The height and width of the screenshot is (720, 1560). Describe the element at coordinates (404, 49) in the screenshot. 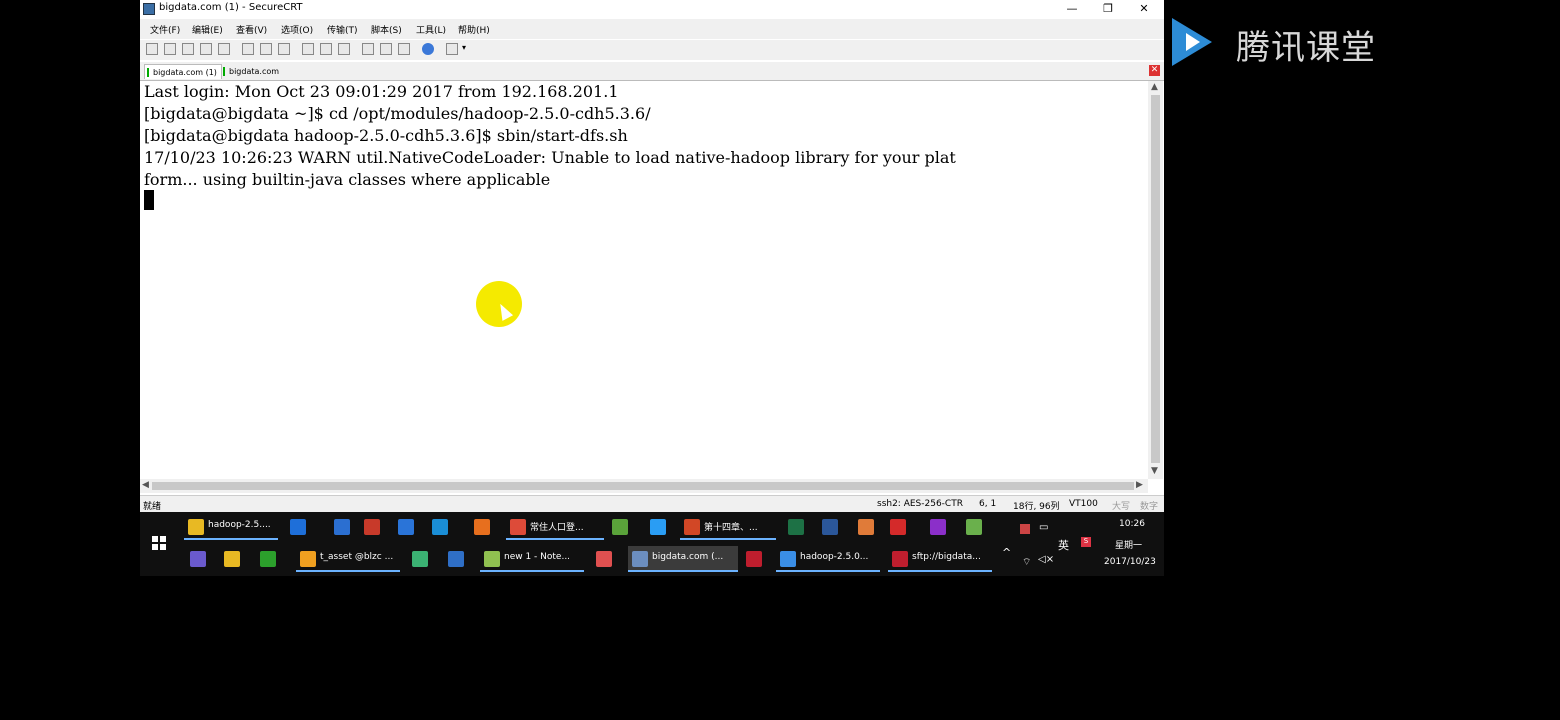

I see `keymap-icon` at that location.